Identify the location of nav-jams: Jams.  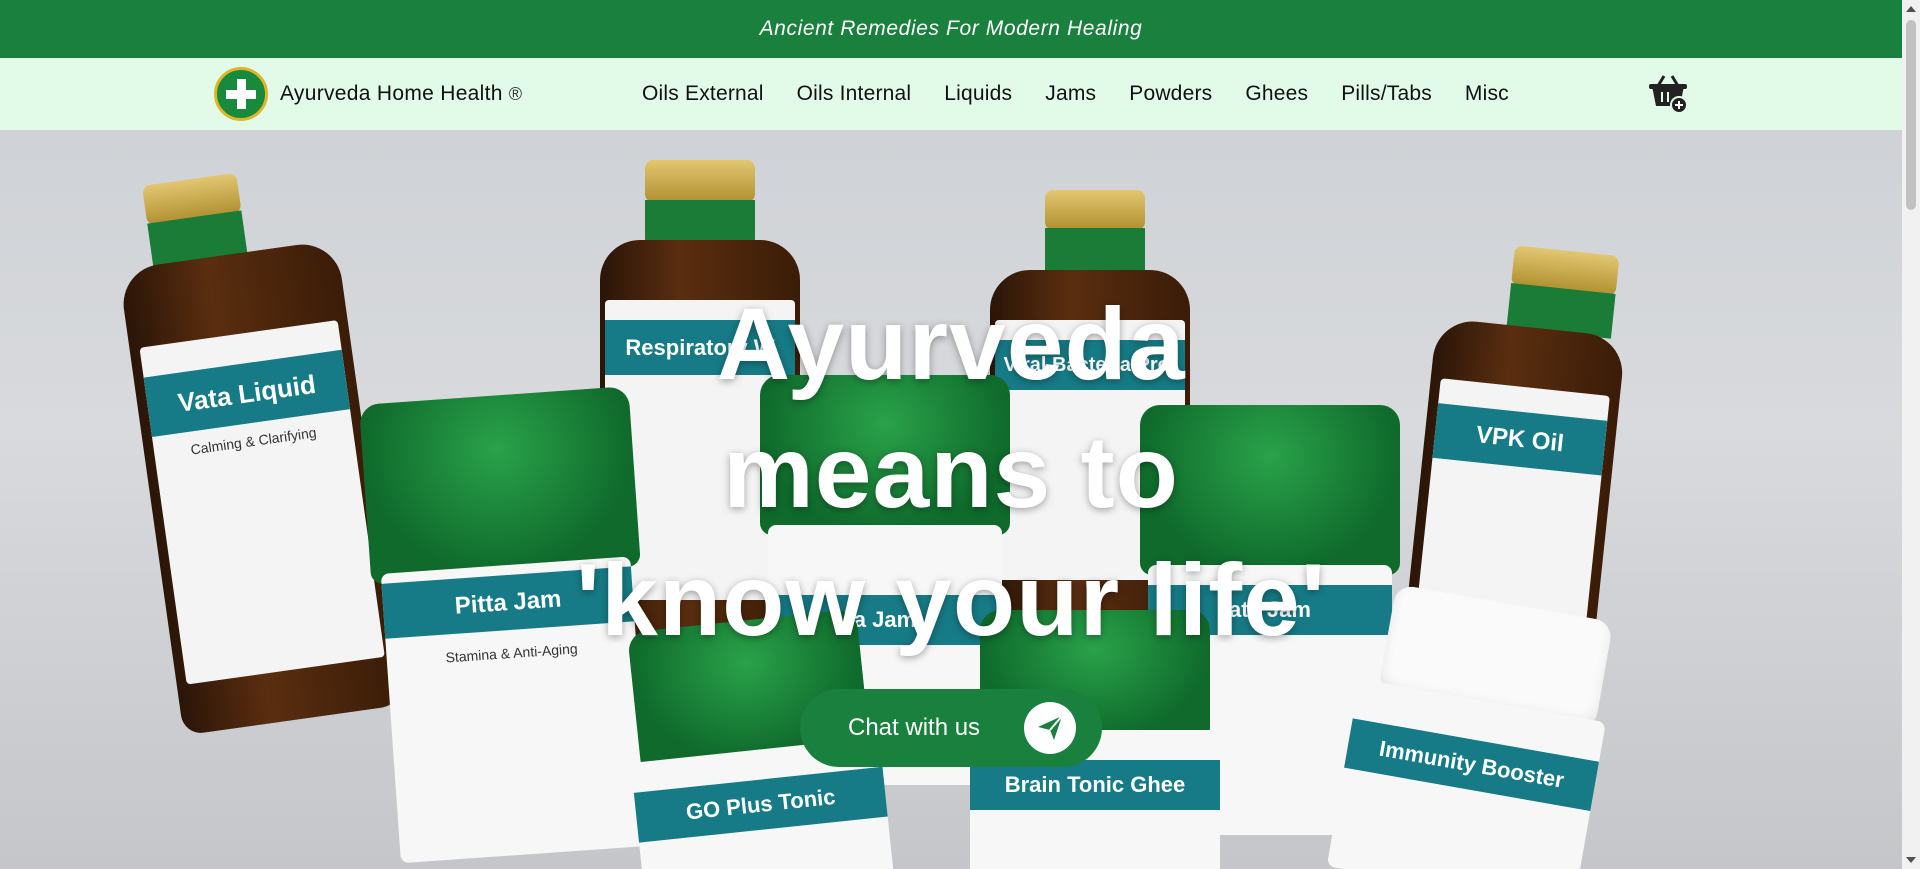
(1070, 94).